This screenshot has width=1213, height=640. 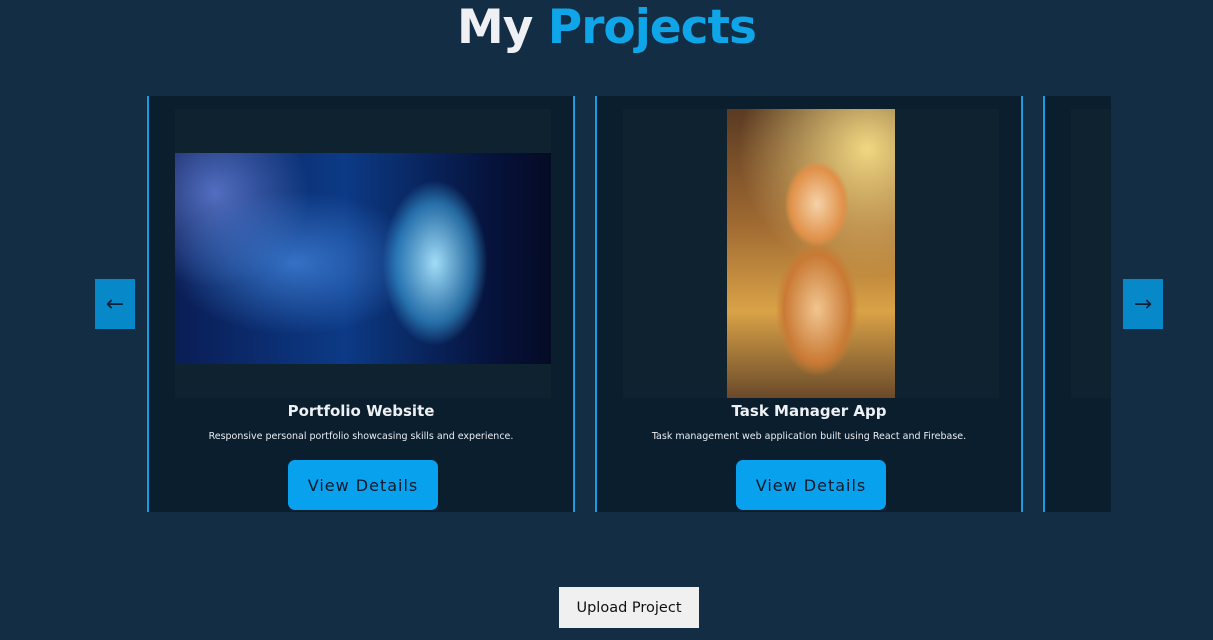 What do you see at coordinates (629, 607) in the screenshot?
I see `upload-project-button: Upload Project` at bounding box center [629, 607].